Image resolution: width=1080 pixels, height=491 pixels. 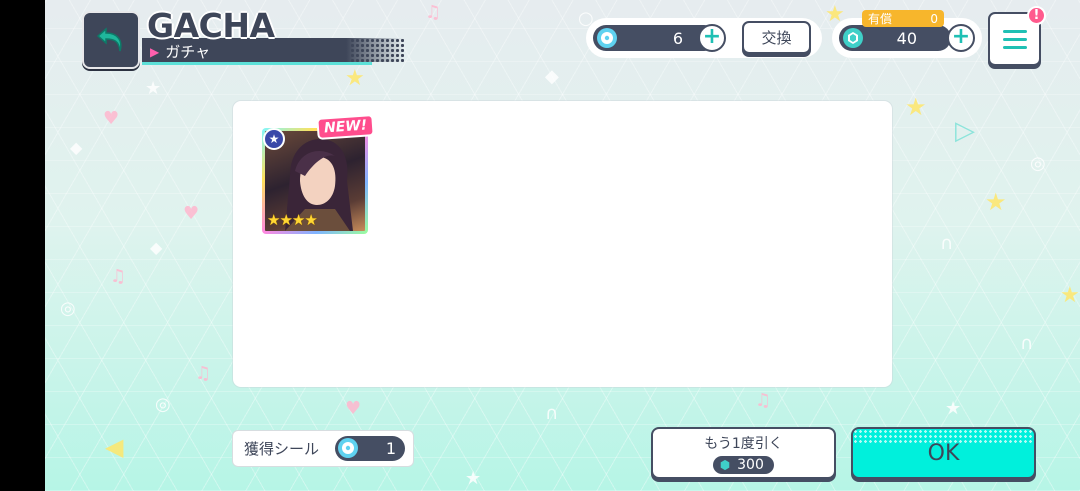 What do you see at coordinates (377, 50) in the screenshot?
I see `title-banner-dots` at bounding box center [377, 50].